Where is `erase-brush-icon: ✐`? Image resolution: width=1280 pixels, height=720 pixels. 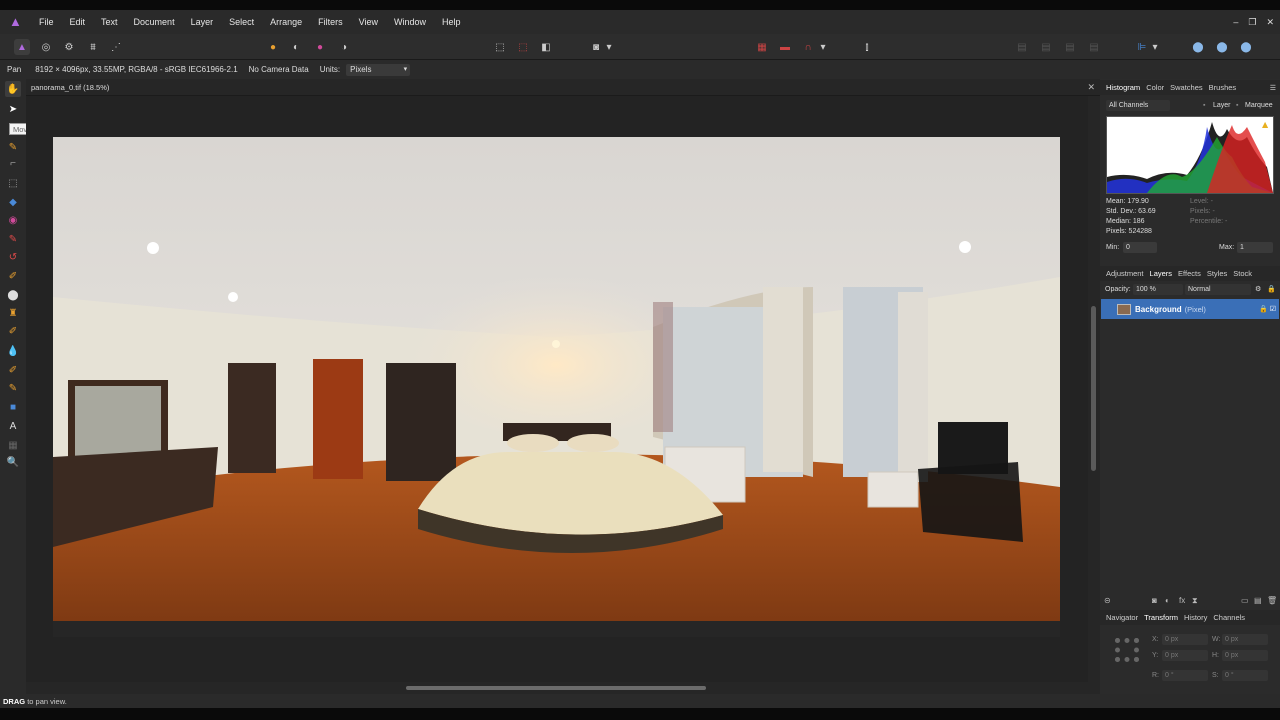
erase-brush-icon: ✐ is located at coordinates (13, 276).